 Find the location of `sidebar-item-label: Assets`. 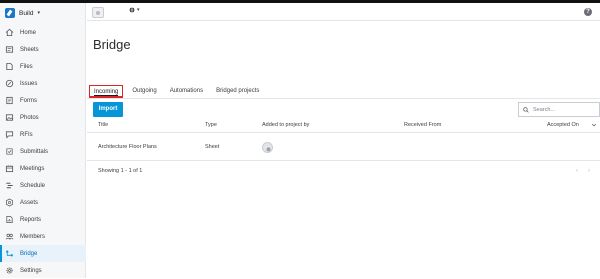

sidebar-item-label: Assets is located at coordinates (29, 202).